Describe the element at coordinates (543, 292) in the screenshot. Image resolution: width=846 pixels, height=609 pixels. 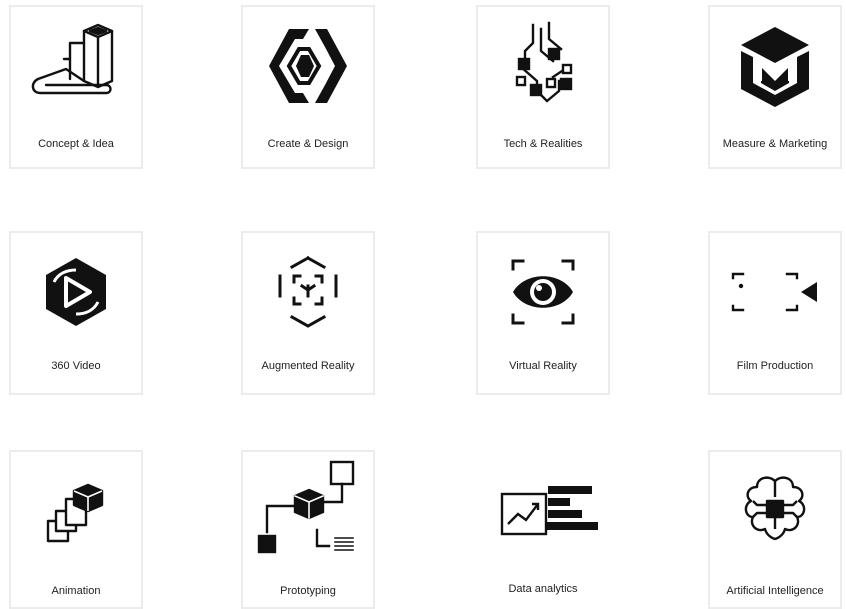
I see `vr-eye-icon` at that location.